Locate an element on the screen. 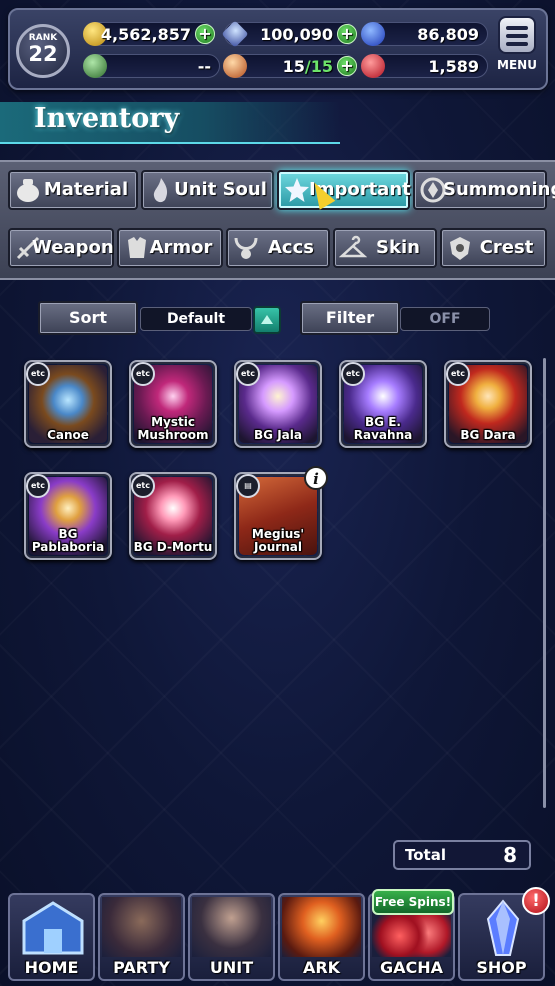 This screenshot has width=555, height=986. tab-armor-label: Armor is located at coordinates (181, 247).